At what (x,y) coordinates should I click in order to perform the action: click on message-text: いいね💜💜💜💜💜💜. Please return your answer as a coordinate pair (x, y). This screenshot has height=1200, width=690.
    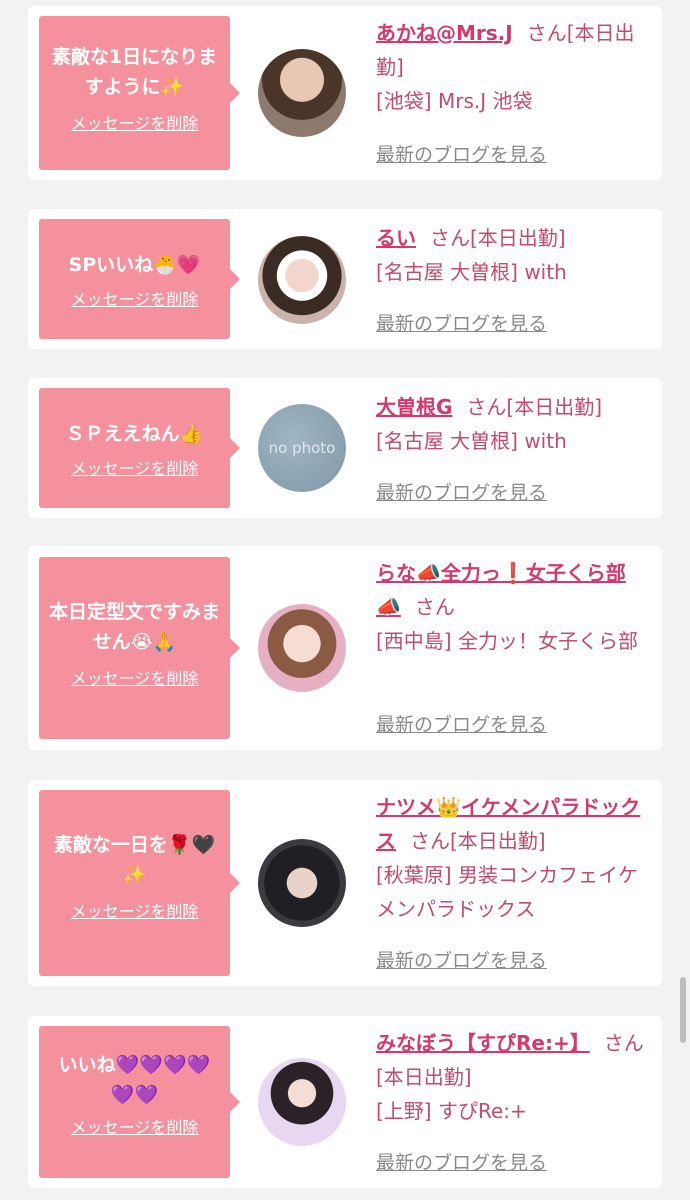
    Looking at the image, I should click on (134, 1080).